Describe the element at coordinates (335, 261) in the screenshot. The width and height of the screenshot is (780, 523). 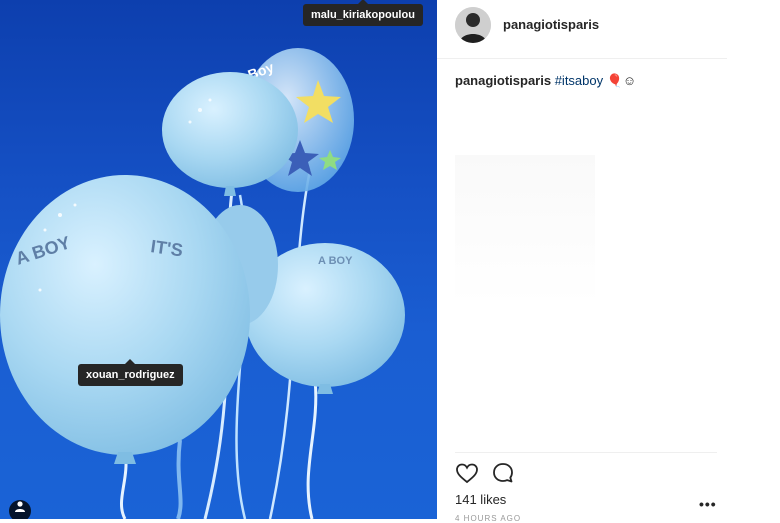
I see `balloon-text-right: A BOY` at that location.